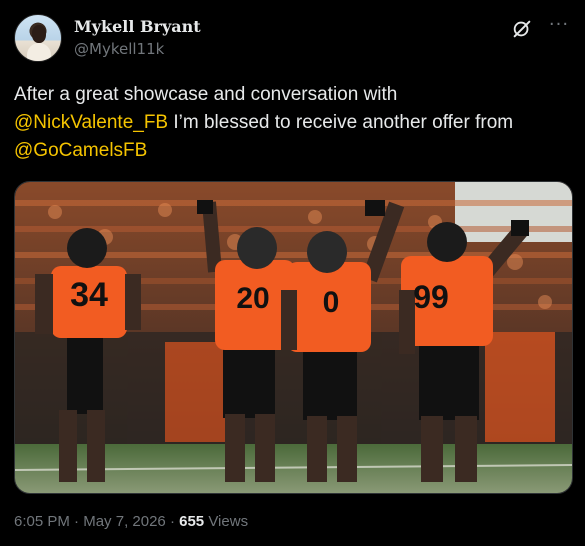 This screenshot has height=546, width=585. I want to click on tweet-header: Mykell Bryant @Mykell11k ···, so click(292, 40).